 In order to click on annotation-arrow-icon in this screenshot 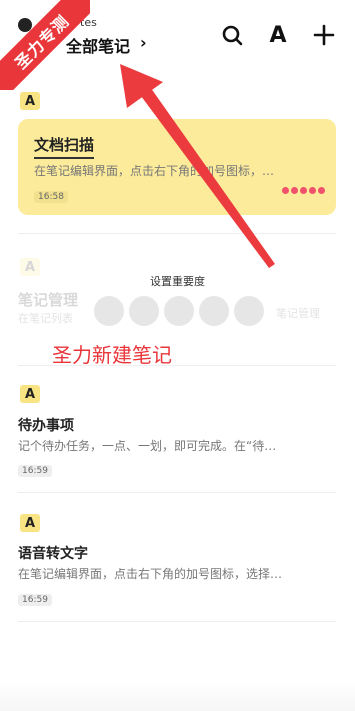, I will do `click(197, 166)`.